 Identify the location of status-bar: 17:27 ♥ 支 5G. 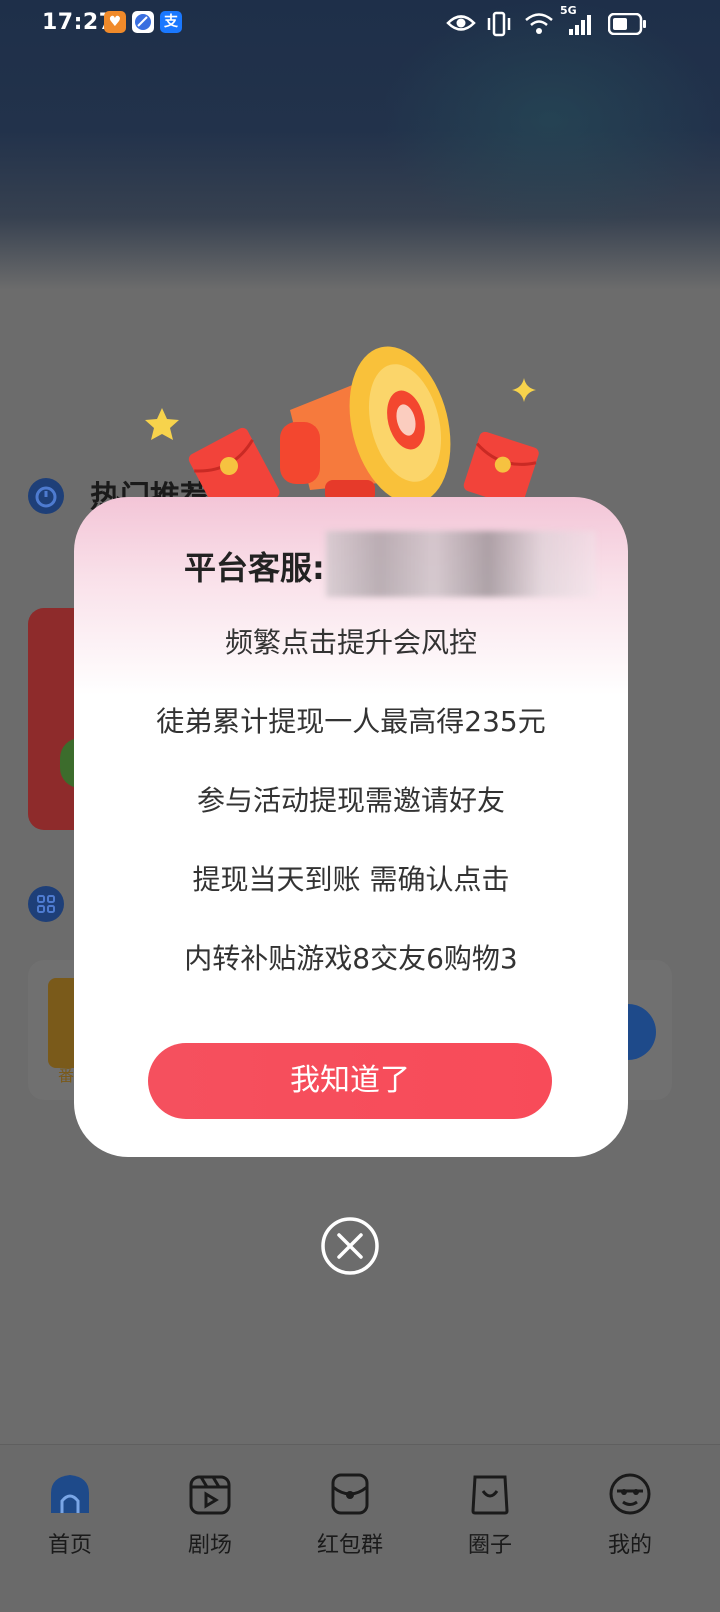
(360, 24).